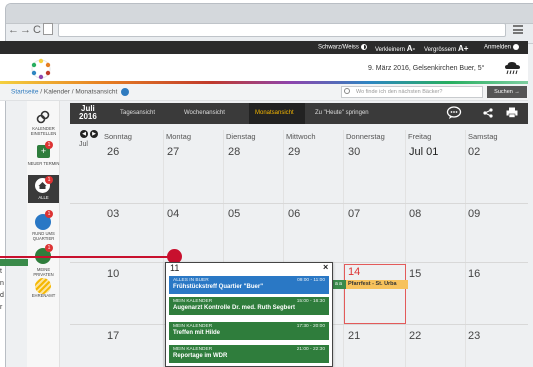 Image resolution: width=533 pixels, height=367 pixels. Describe the element at coordinates (354, 272) in the screenshot. I see `today-day-number: 14` at that location.